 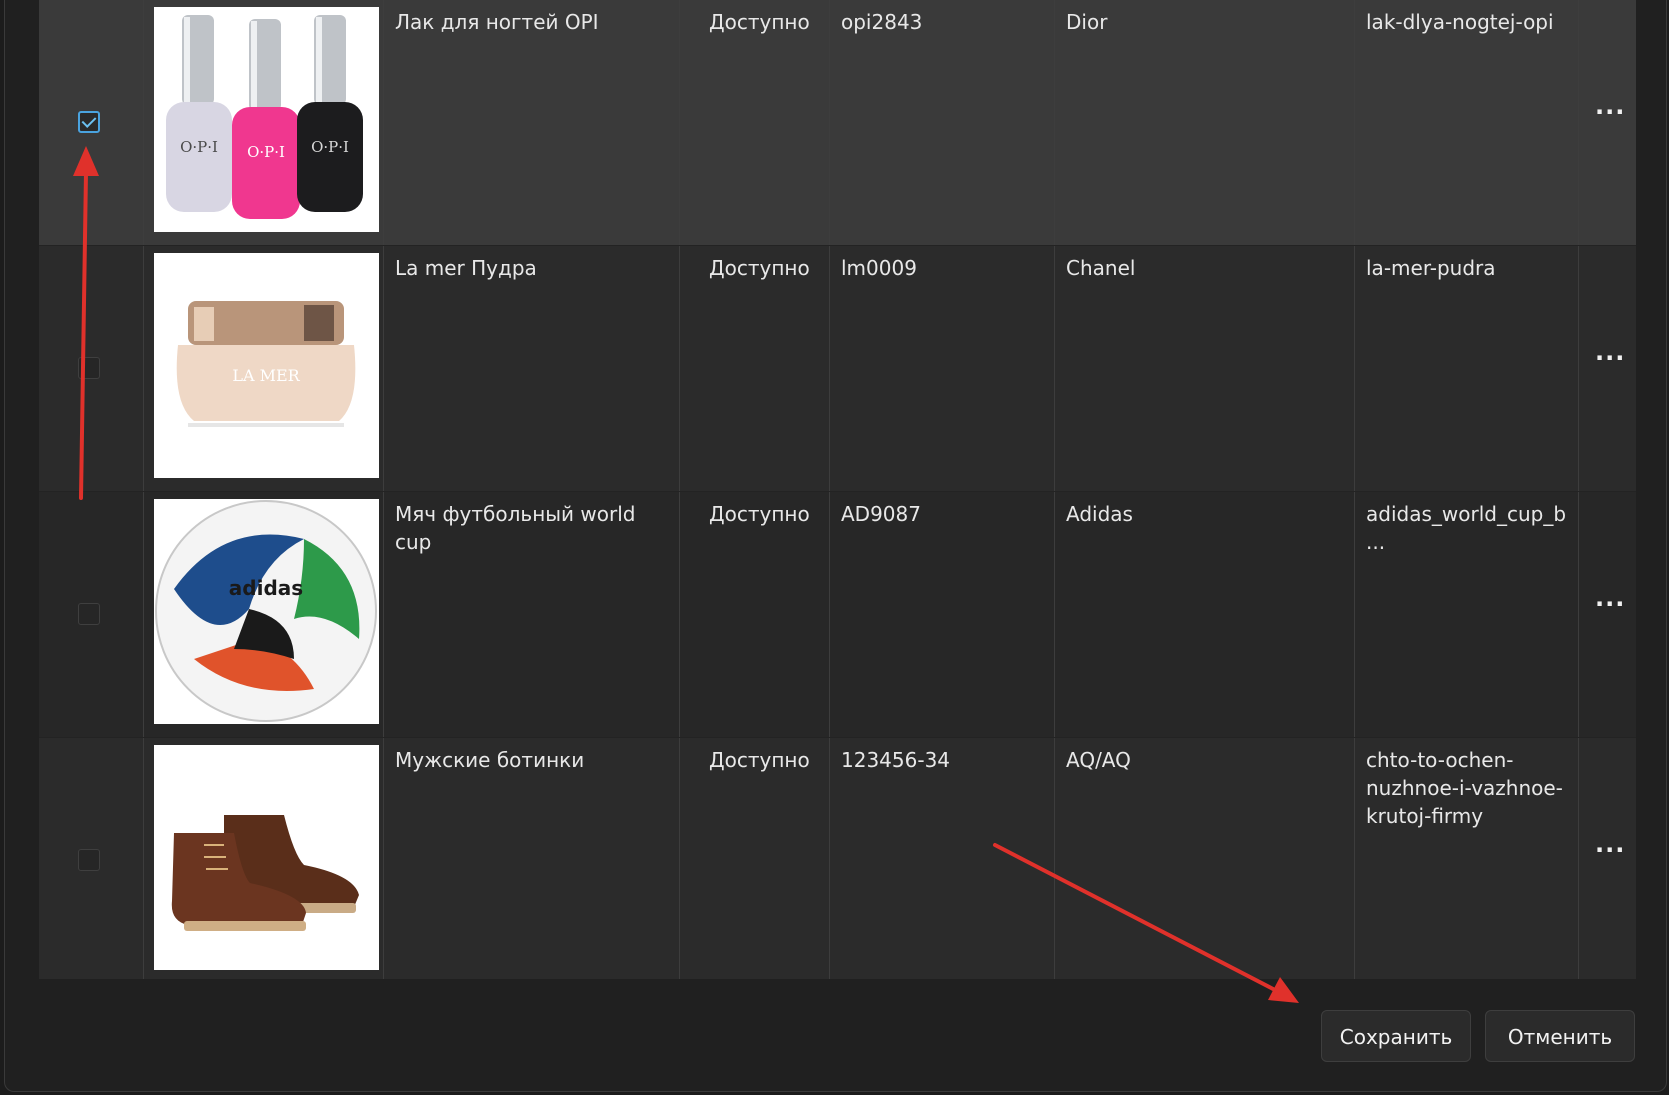 What do you see at coordinates (532, 368) in the screenshot?
I see `name-cell: La mer Пудра` at bounding box center [532, 368].